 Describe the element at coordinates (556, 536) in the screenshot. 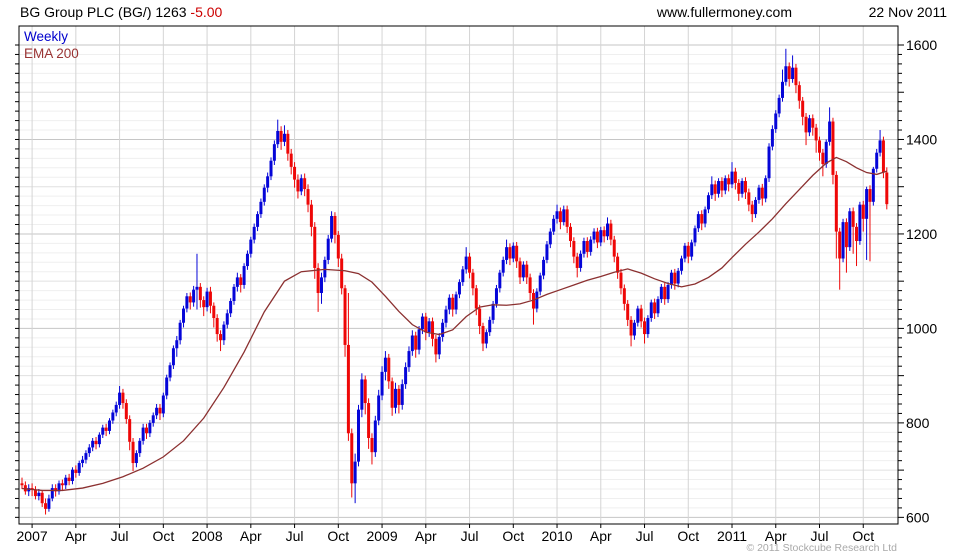

I see `x-axis-label: 2010` at that location.